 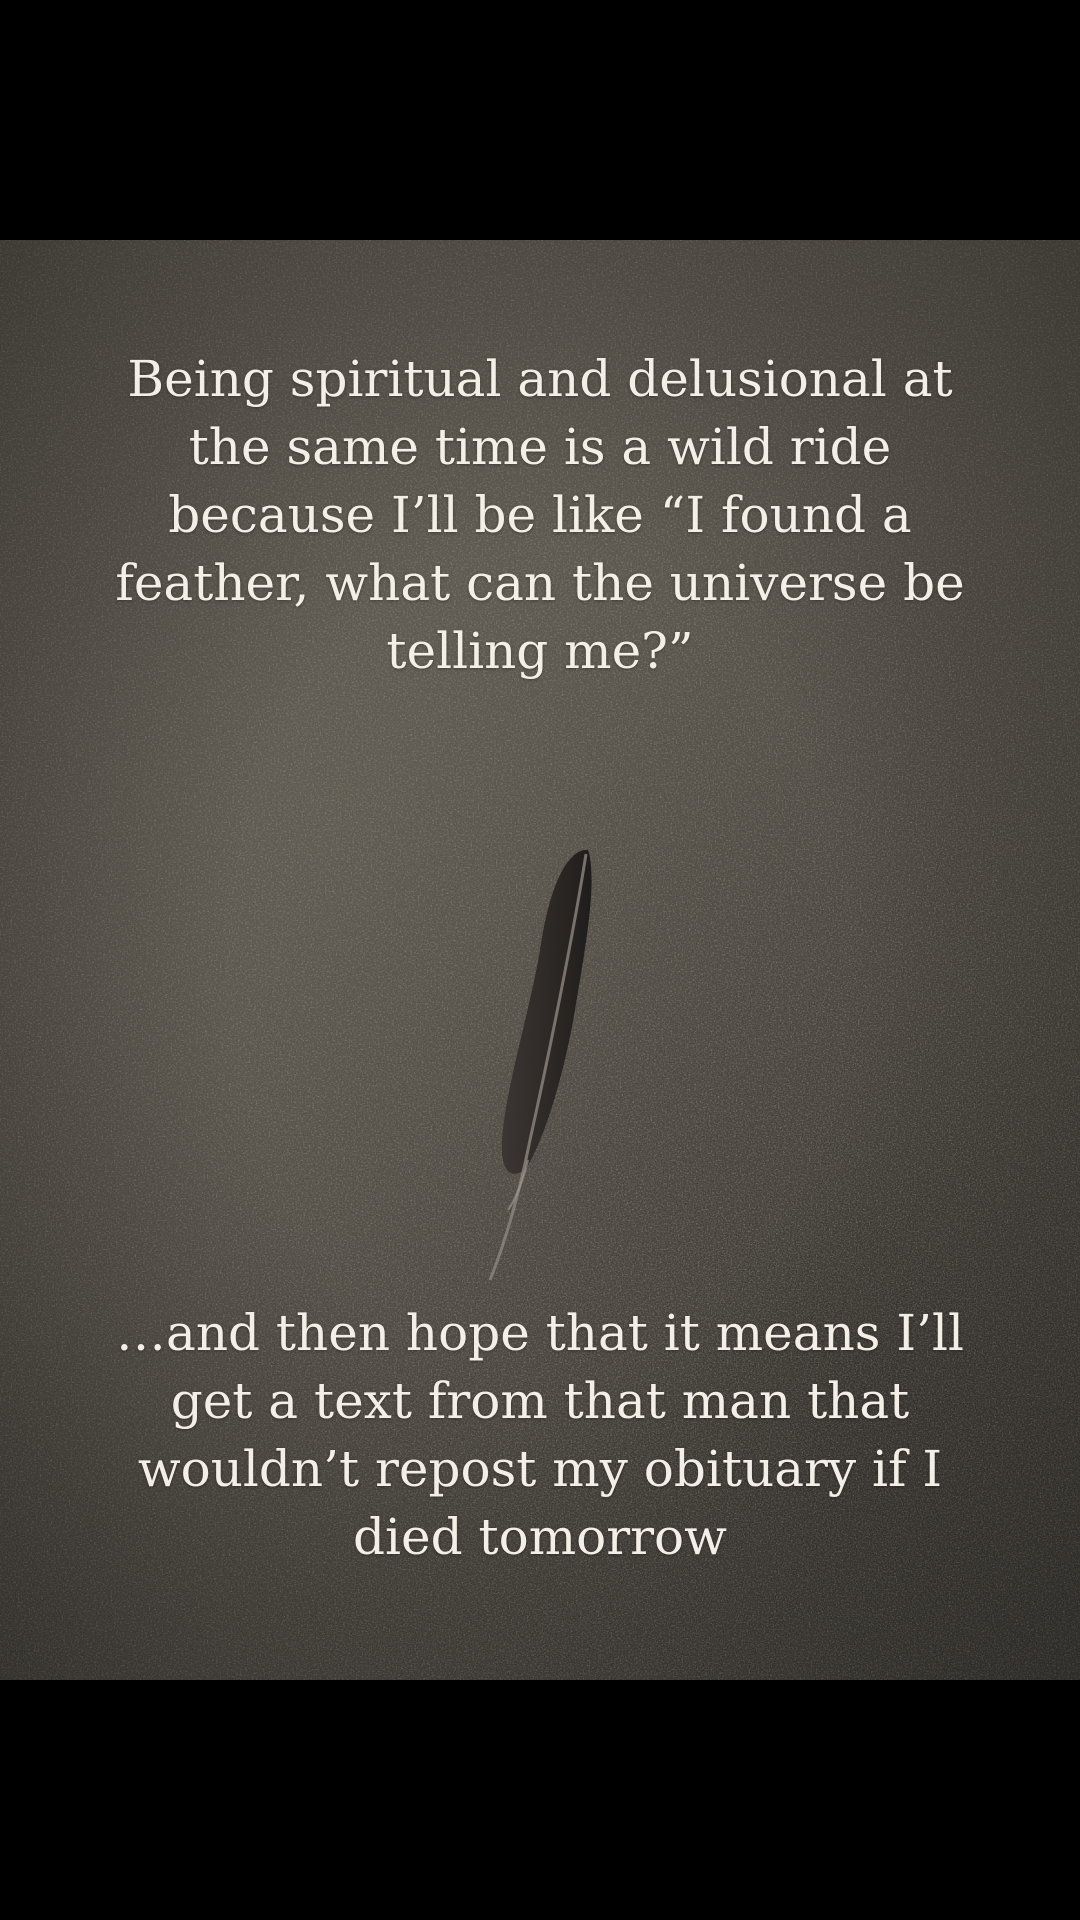 I want to click on bottom-letterbox-bar, so click(x=540, y=1800).